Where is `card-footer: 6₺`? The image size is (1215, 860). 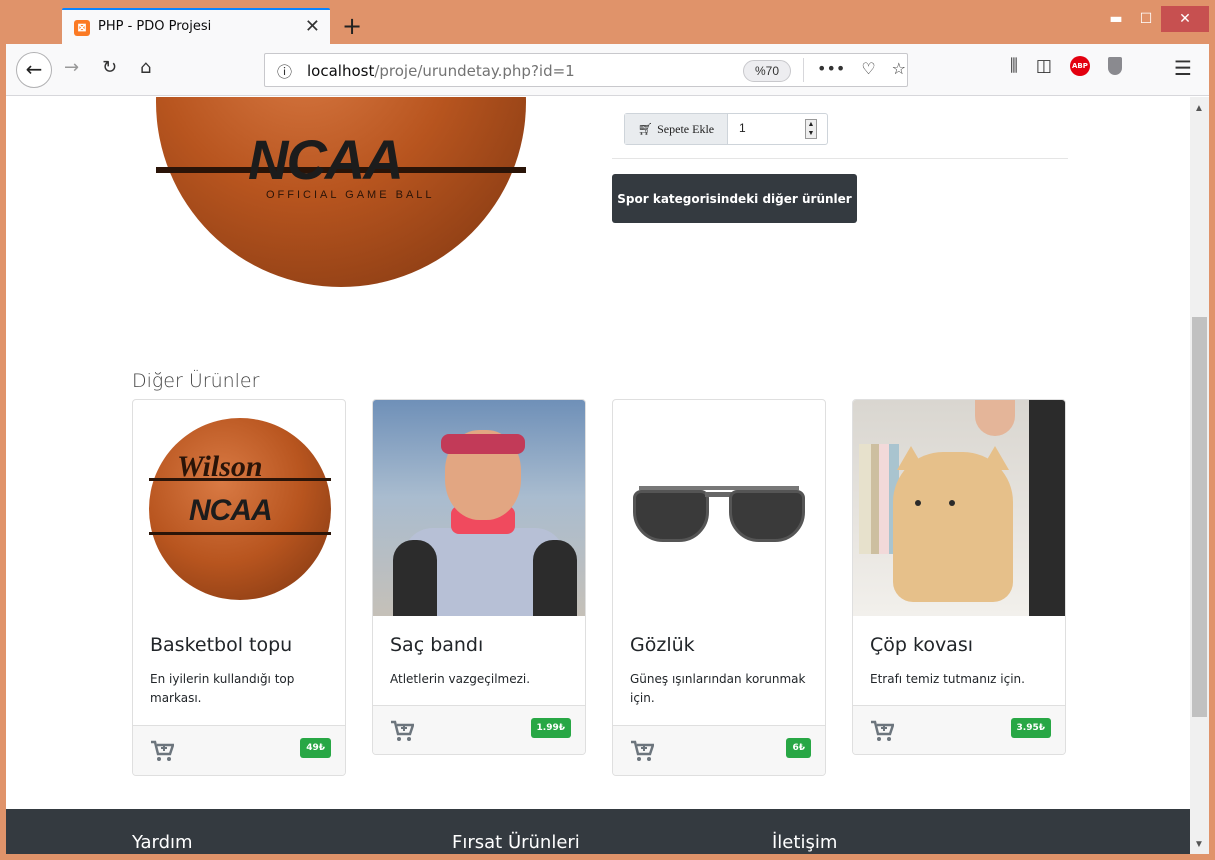
card-footer: 6₺ is located at coordinates (719, 750).